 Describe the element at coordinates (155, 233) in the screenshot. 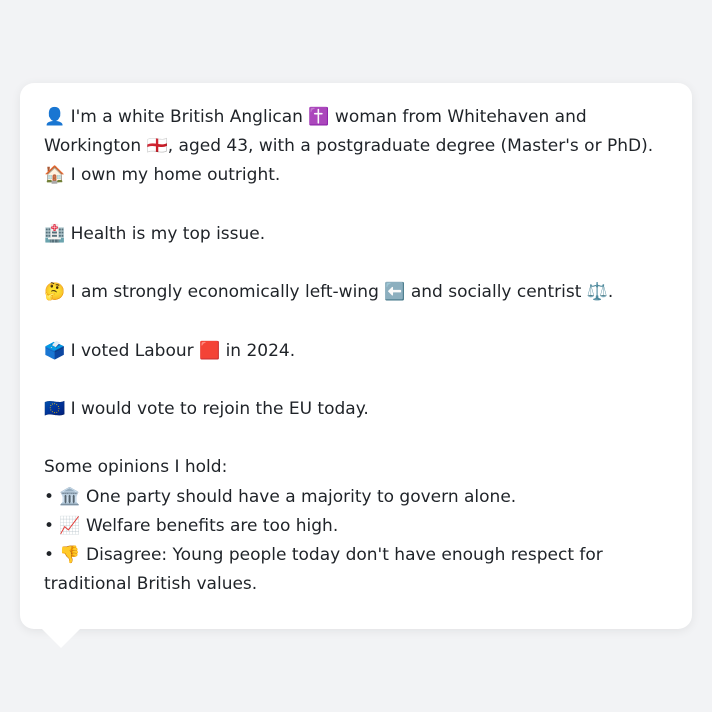

I see `top-issue-paragraph: 🏥 Health is my top issue.` at that location.